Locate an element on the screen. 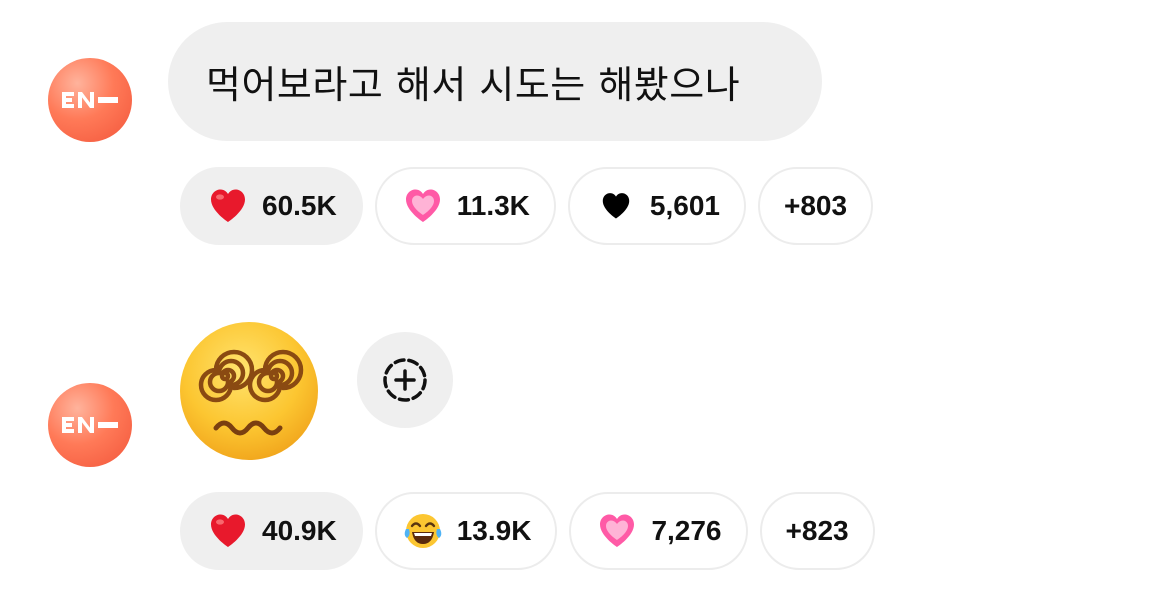 Image resolution: width=1170 pixels, height=594 pixels. dizzy-spiral-face-emoji is located at coordinates (249, 391).